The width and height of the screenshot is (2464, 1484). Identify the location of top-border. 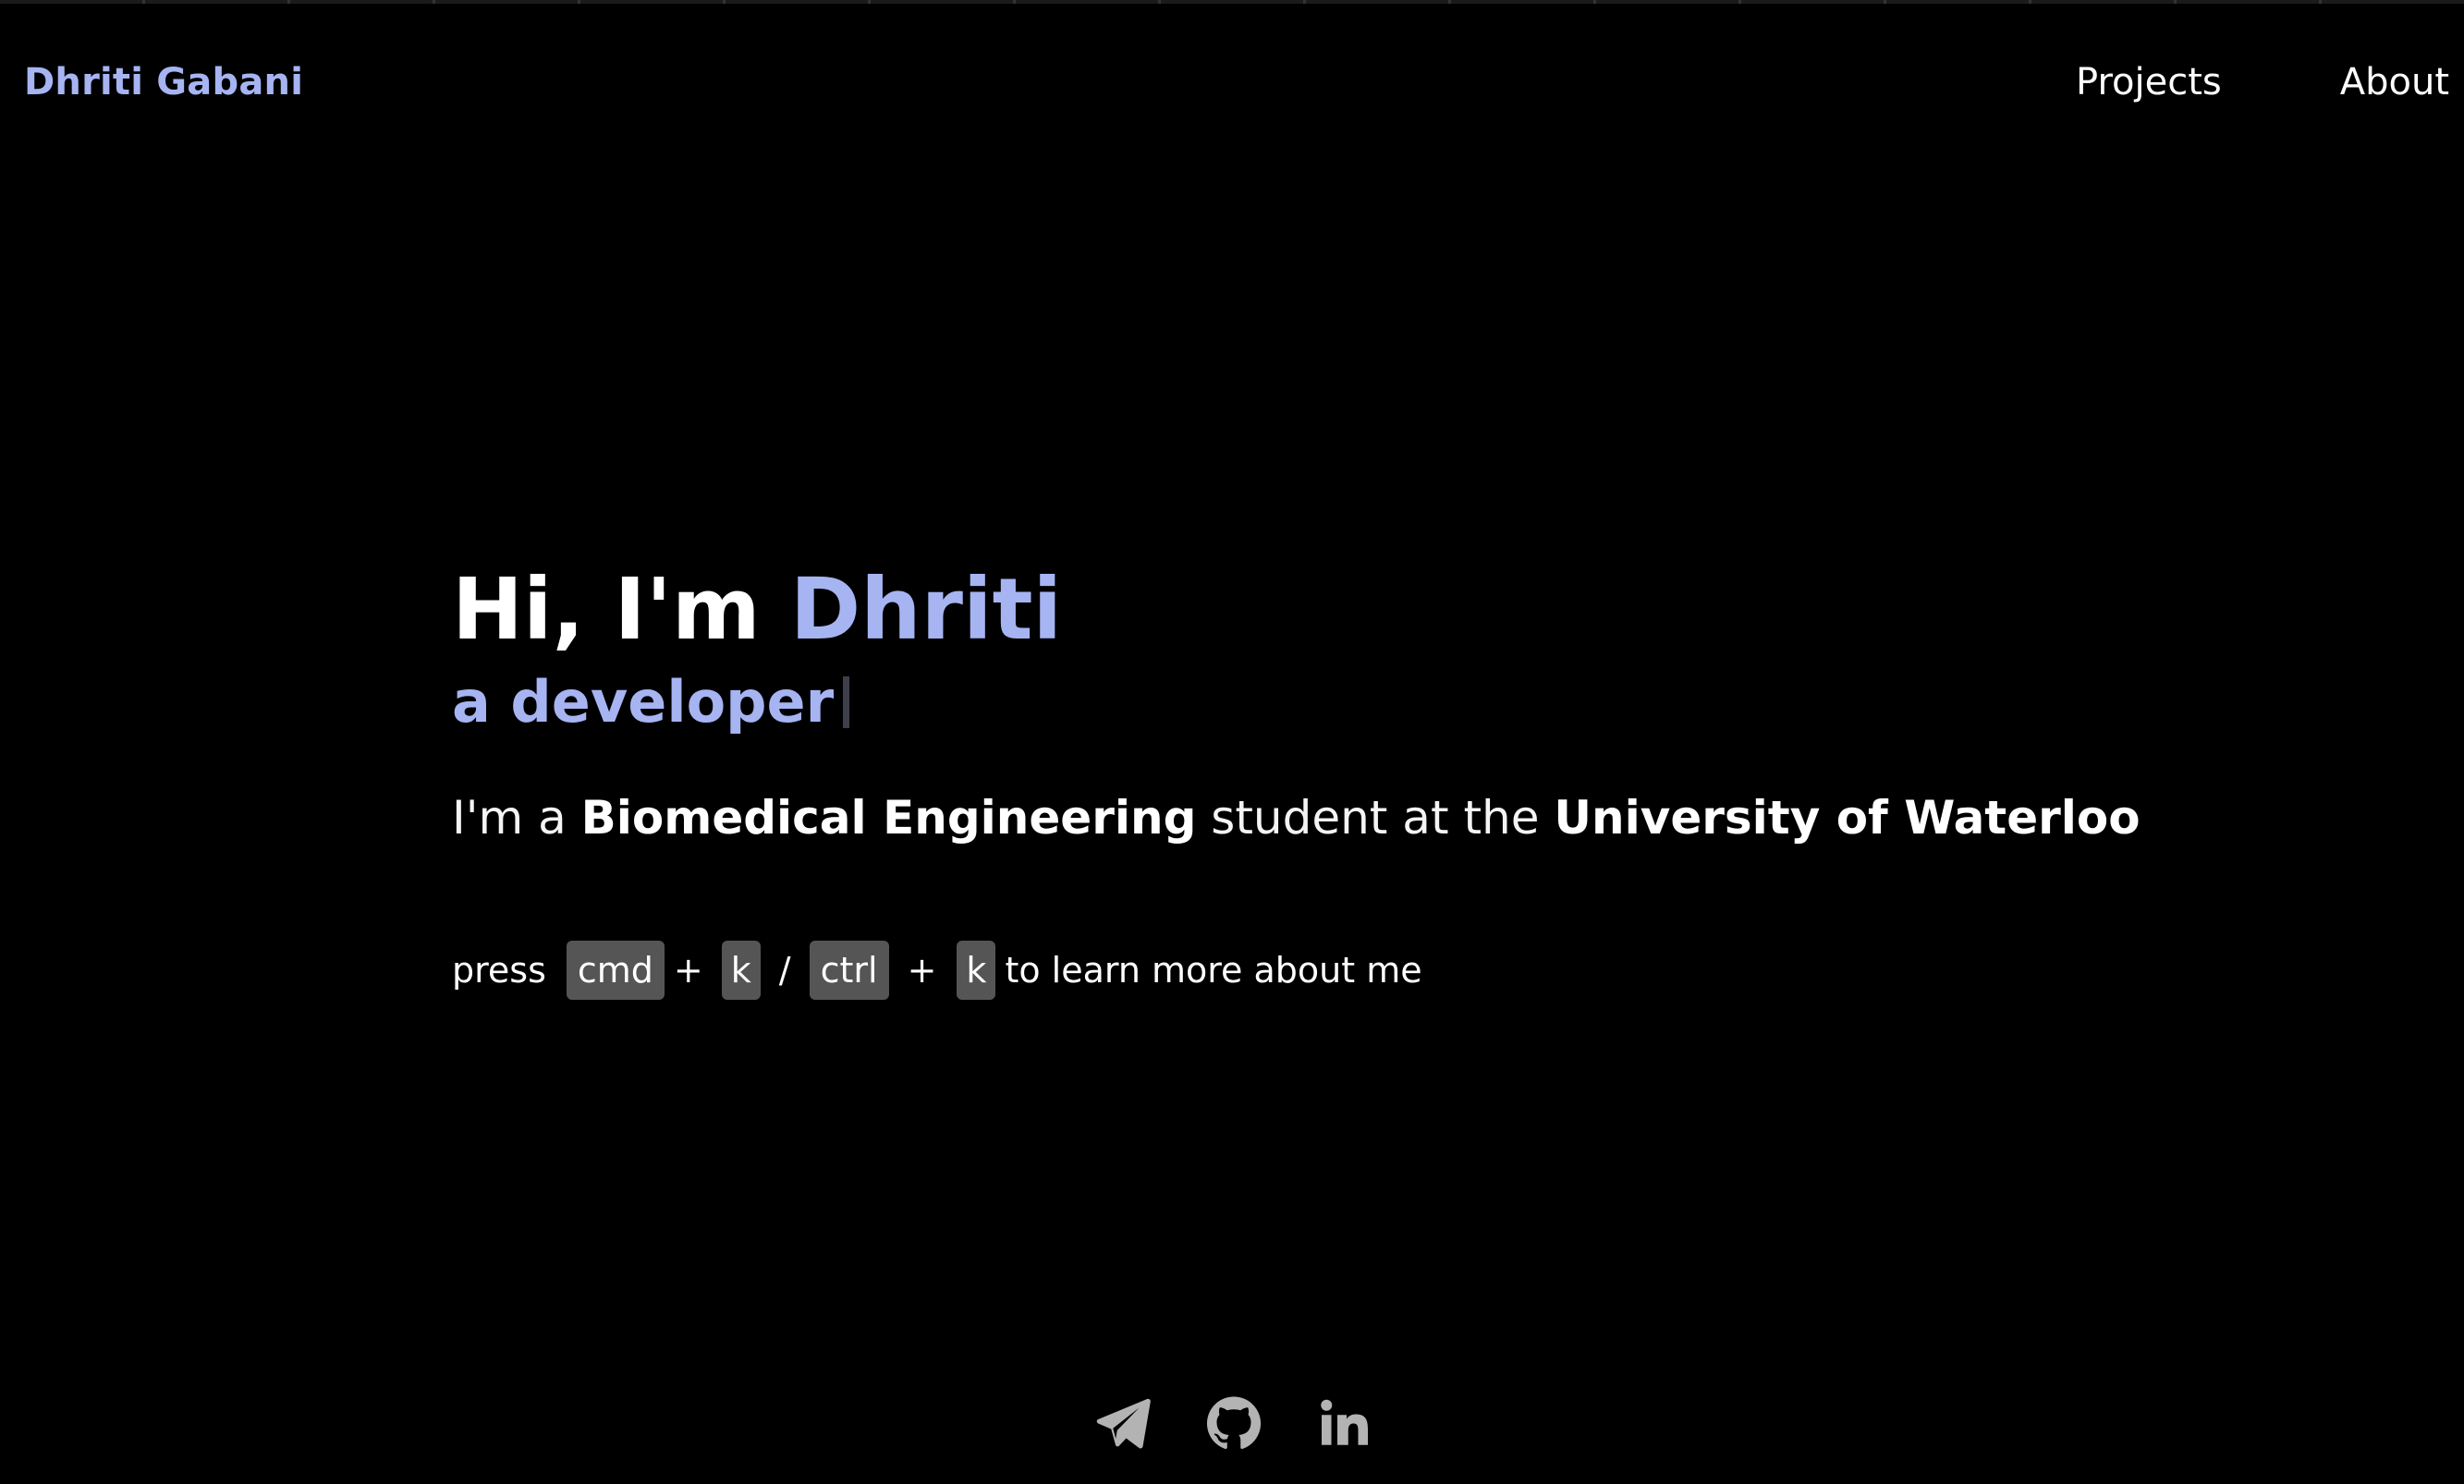
(1232, 2).